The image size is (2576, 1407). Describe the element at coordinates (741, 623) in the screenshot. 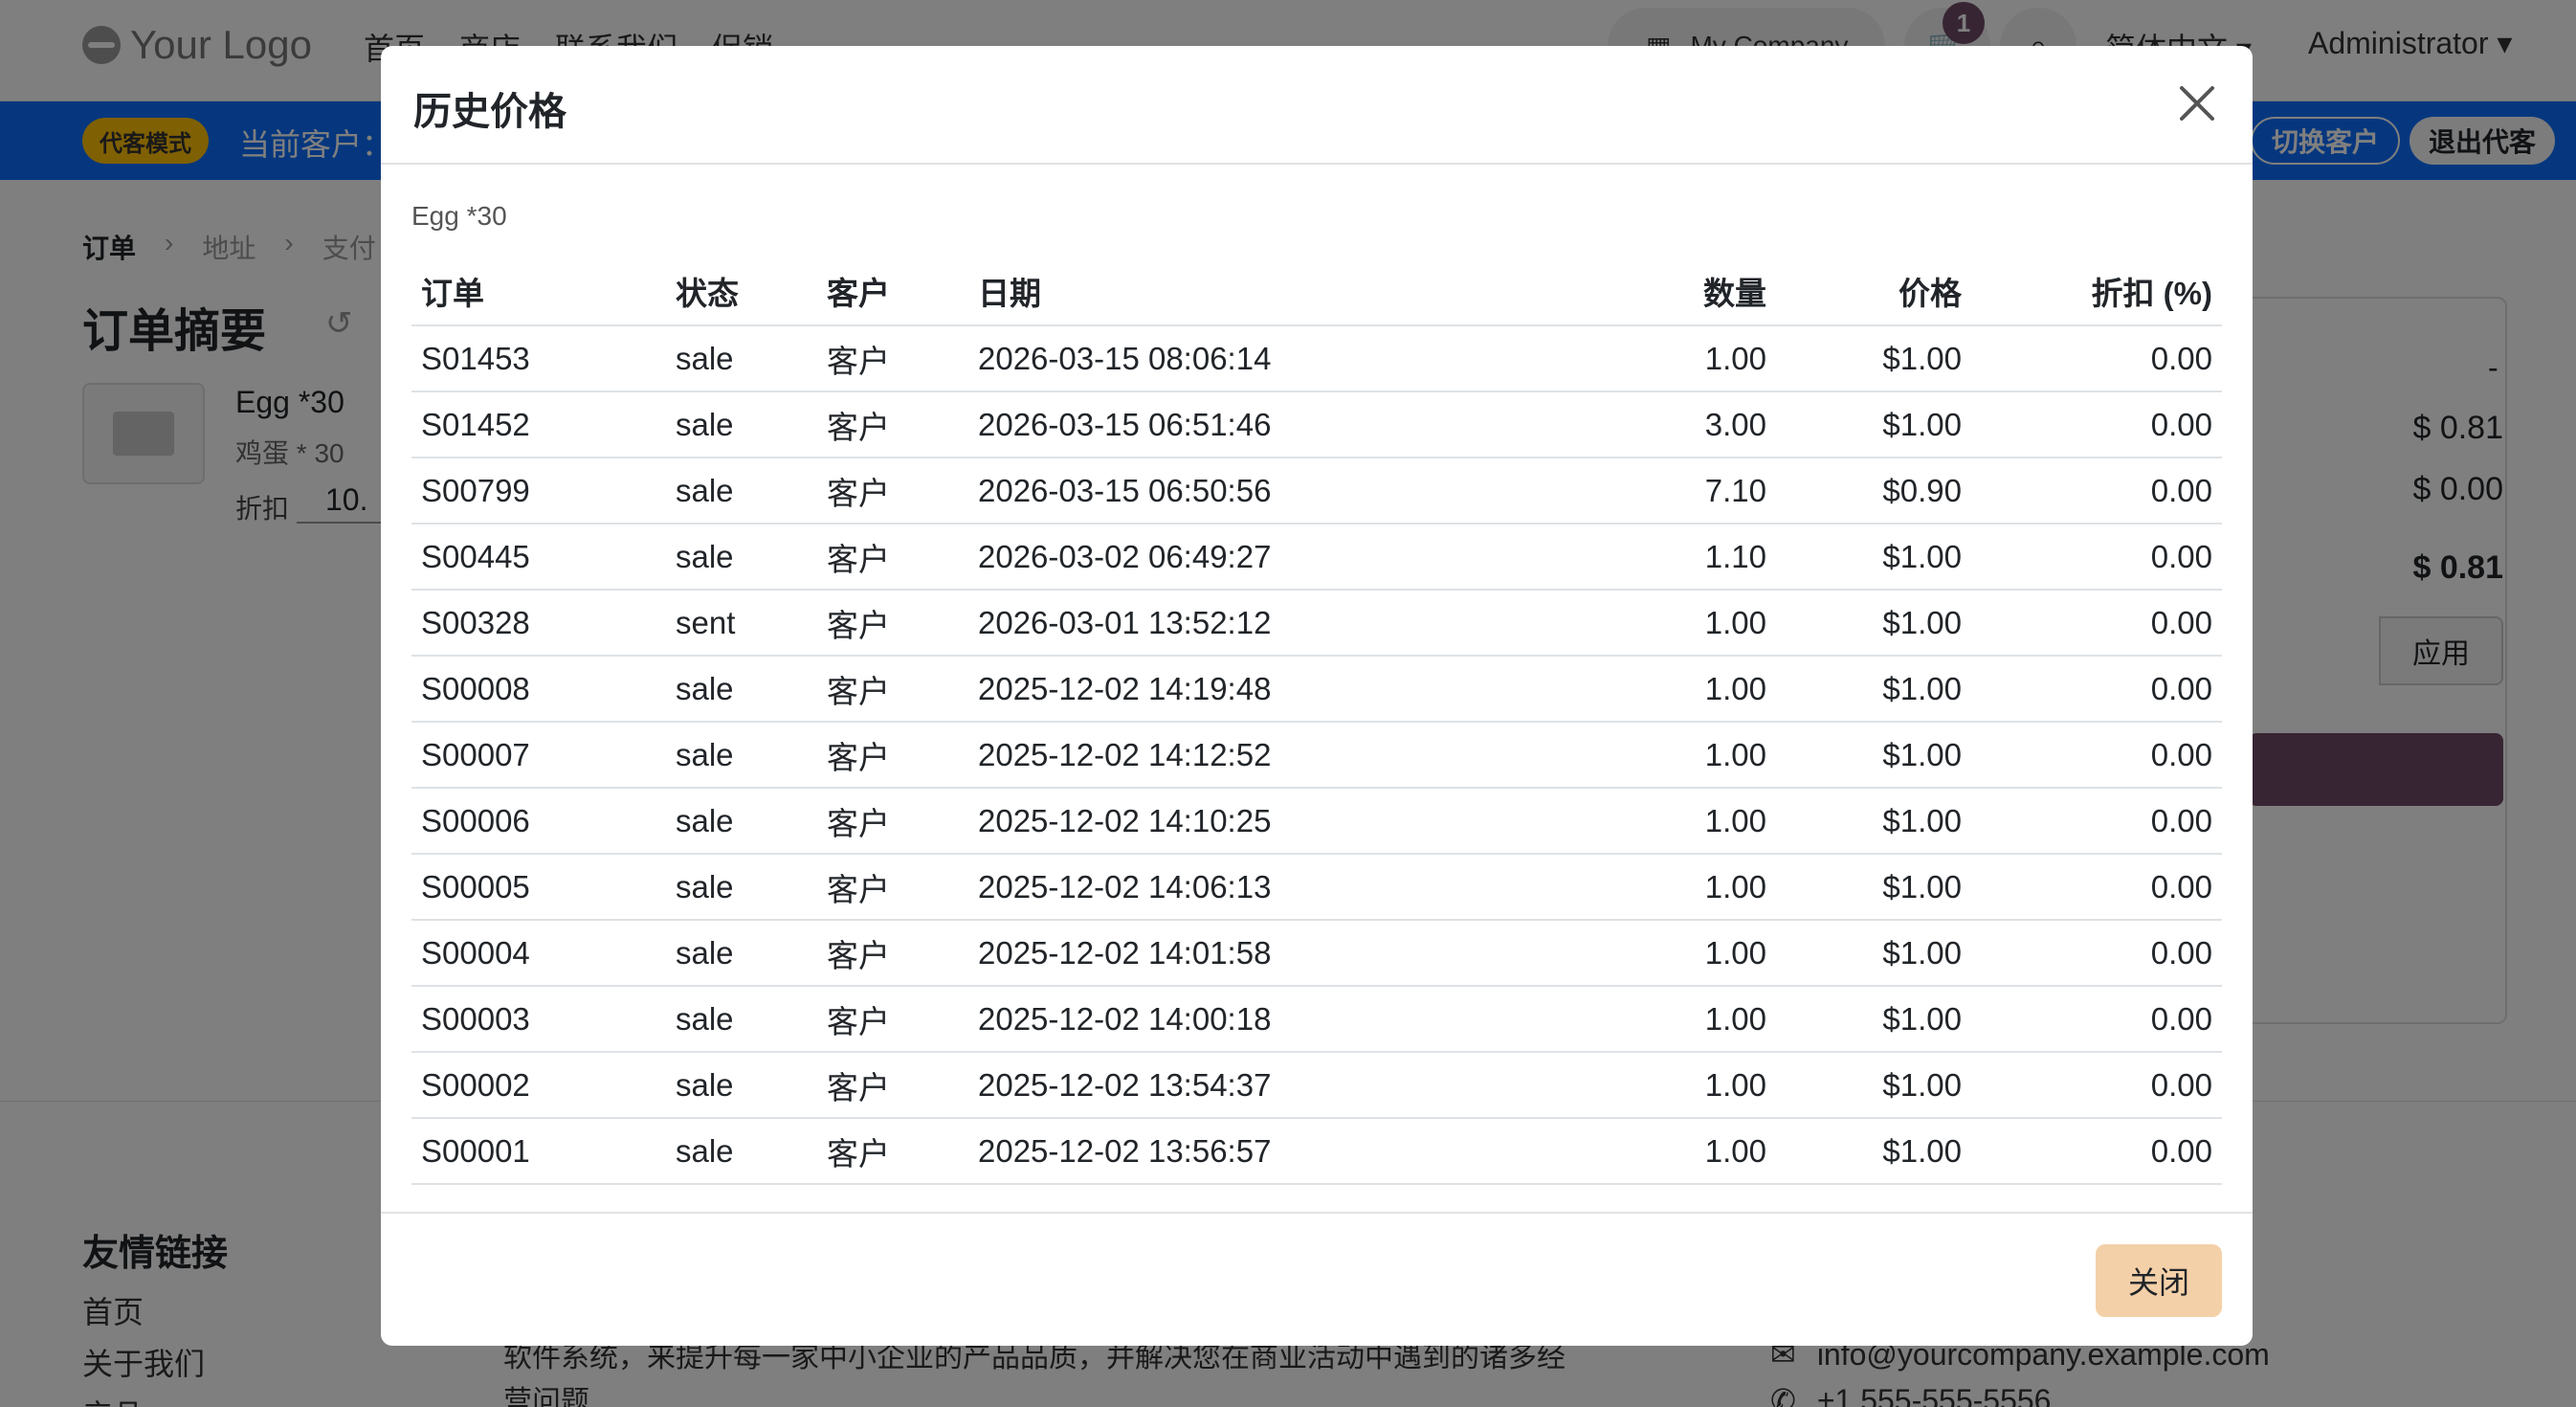

I see `cell-state: sent` at that location.